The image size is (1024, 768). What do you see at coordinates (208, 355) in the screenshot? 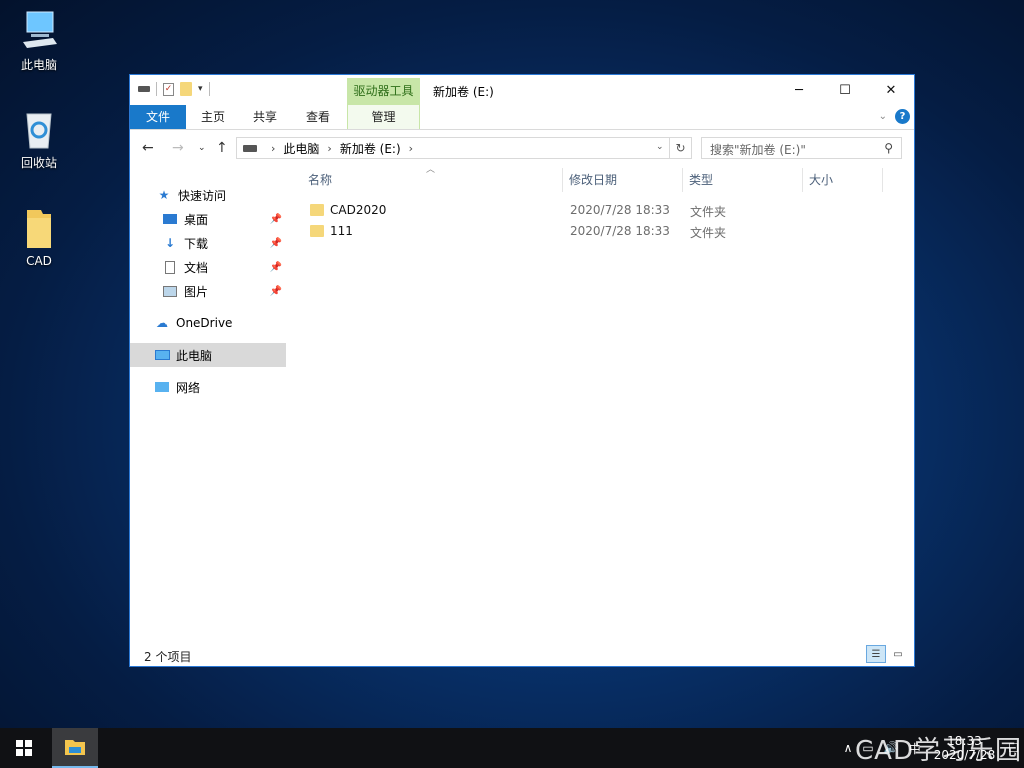
I see `nav-this-pc: 此电脑` at bounding box center [208, 355].